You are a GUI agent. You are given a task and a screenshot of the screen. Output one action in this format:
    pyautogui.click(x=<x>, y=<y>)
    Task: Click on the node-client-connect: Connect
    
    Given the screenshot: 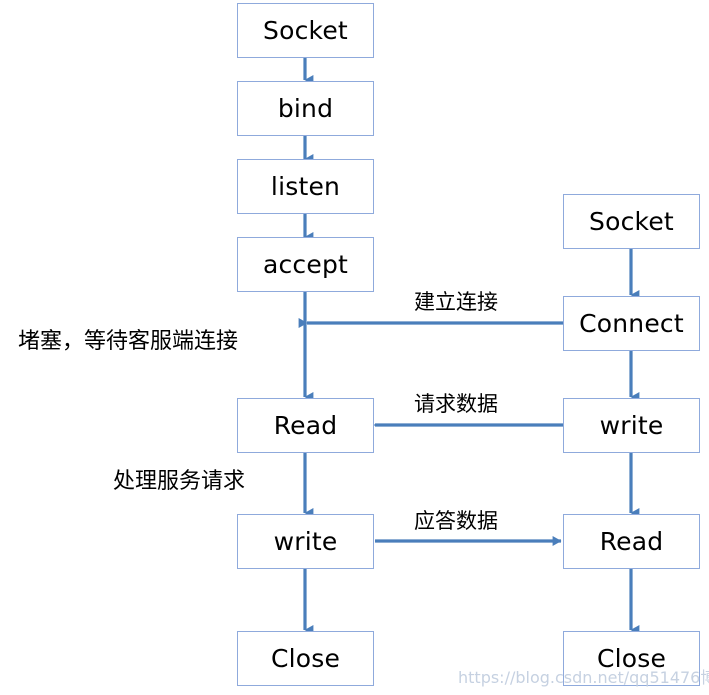 What is the action you would take?
    pyautogui.click(x=631, y=323)
    